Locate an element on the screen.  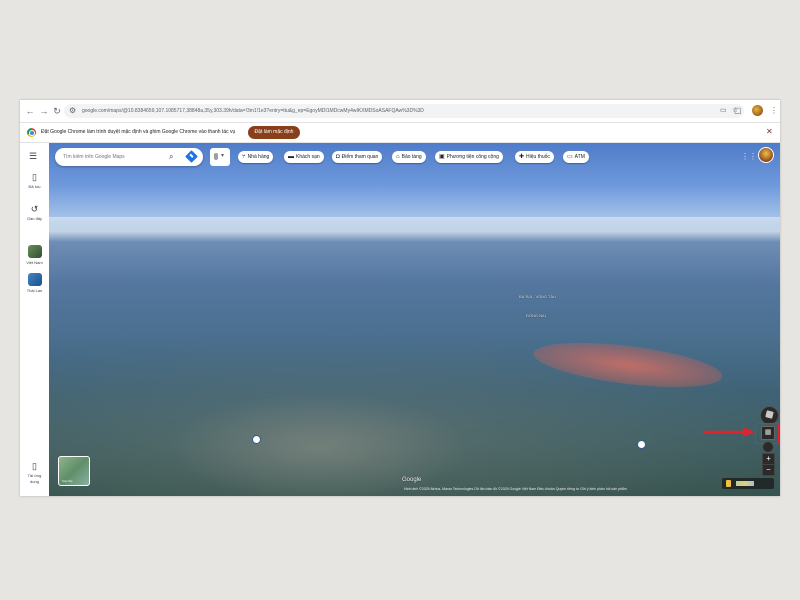
zoom-out-button: − is located at coordinates (768, 470).